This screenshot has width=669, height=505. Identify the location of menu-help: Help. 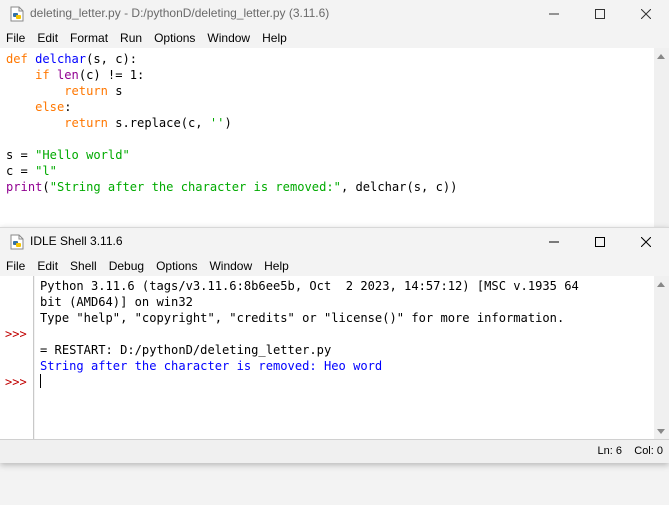
(274, 38).